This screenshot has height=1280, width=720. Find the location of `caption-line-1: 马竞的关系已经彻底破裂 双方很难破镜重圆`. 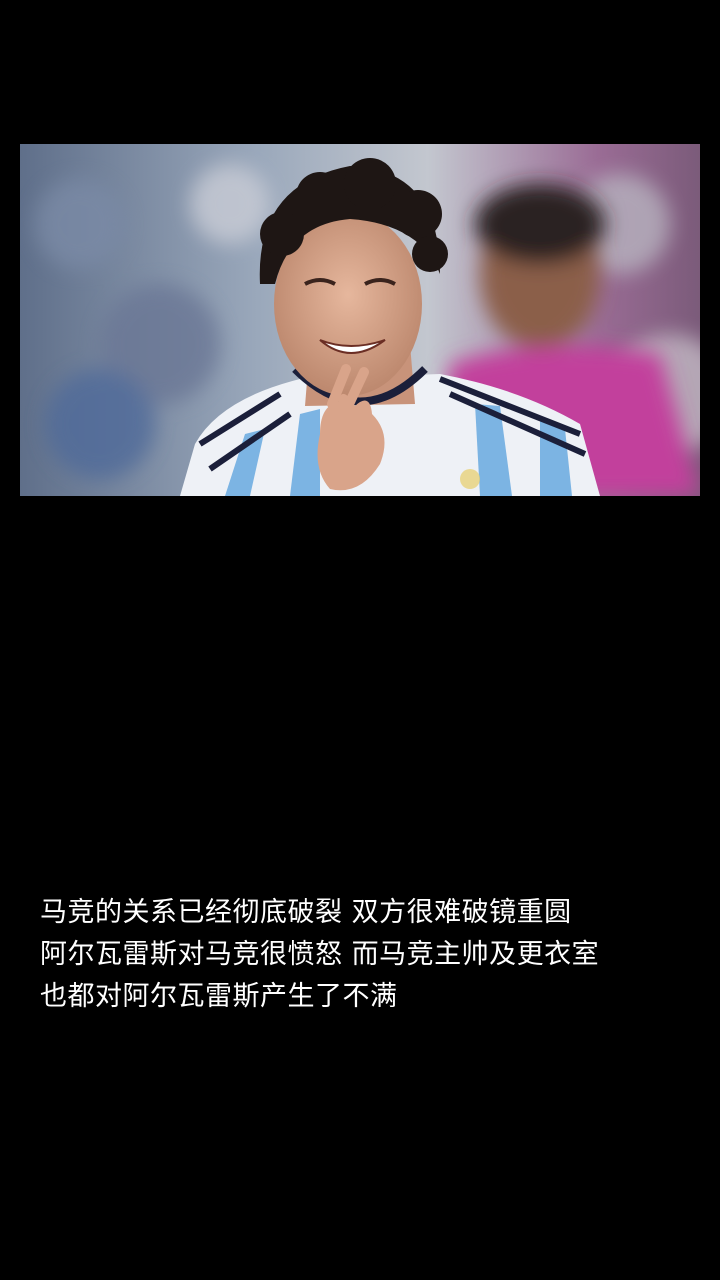

caption-line-1: 马竞的关系已经彻底破裂 双方很难破镜重圆 is located at coordinates (306, 912).